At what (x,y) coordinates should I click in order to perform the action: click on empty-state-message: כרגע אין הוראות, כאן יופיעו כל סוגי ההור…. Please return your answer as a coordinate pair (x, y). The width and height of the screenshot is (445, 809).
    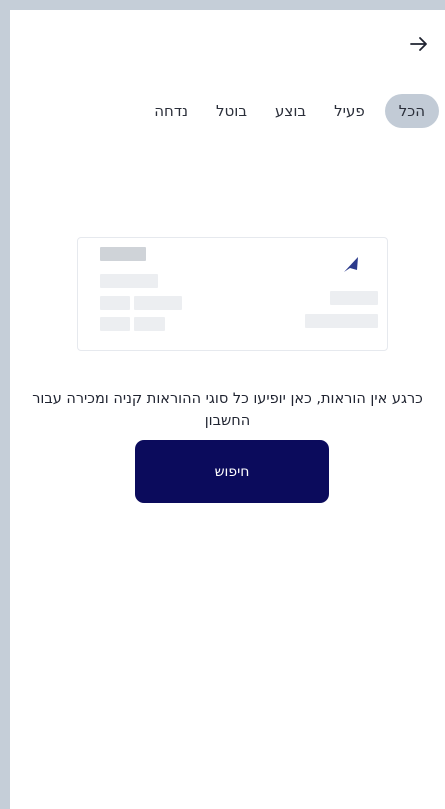
    Looking at the image, I should click on (227, 410).